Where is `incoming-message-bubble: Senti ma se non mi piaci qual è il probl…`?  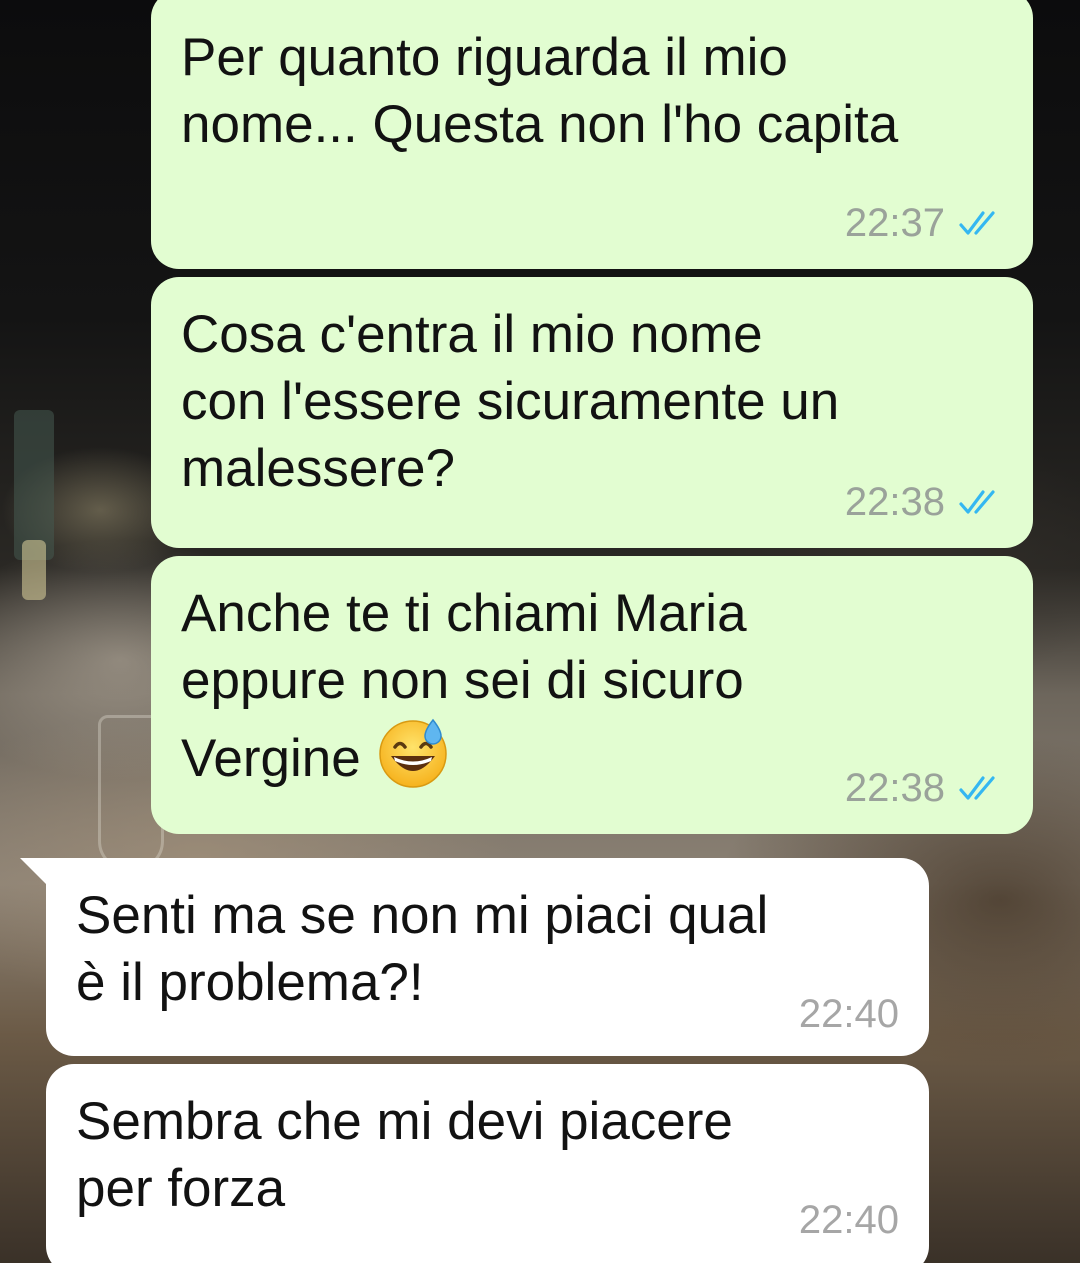
incoming-message-bubble: Senti ma se non mi piaci qual è il probl… is located at coordinates (487, 957).